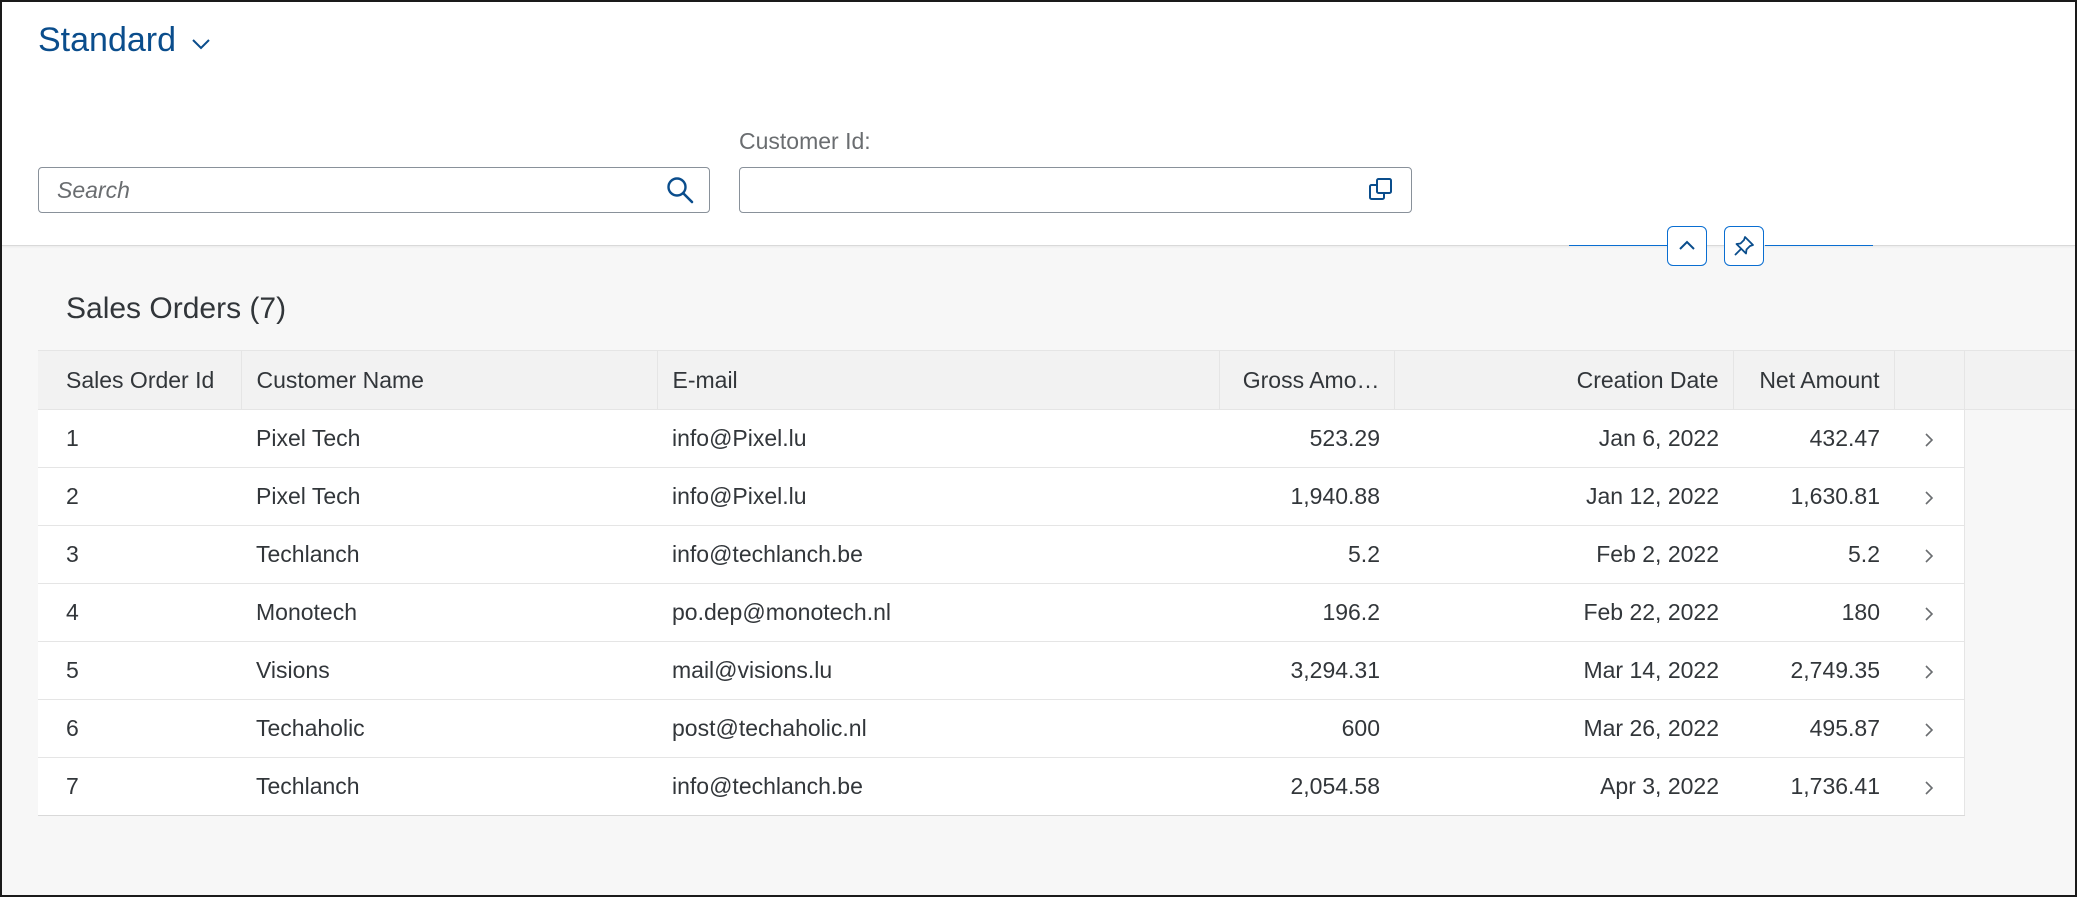 The image size is (2077, 897). What do you see at coordinates (107, 40) in the screenshot?
I see `variant-title: Standard` at bounding box center [107, 40].